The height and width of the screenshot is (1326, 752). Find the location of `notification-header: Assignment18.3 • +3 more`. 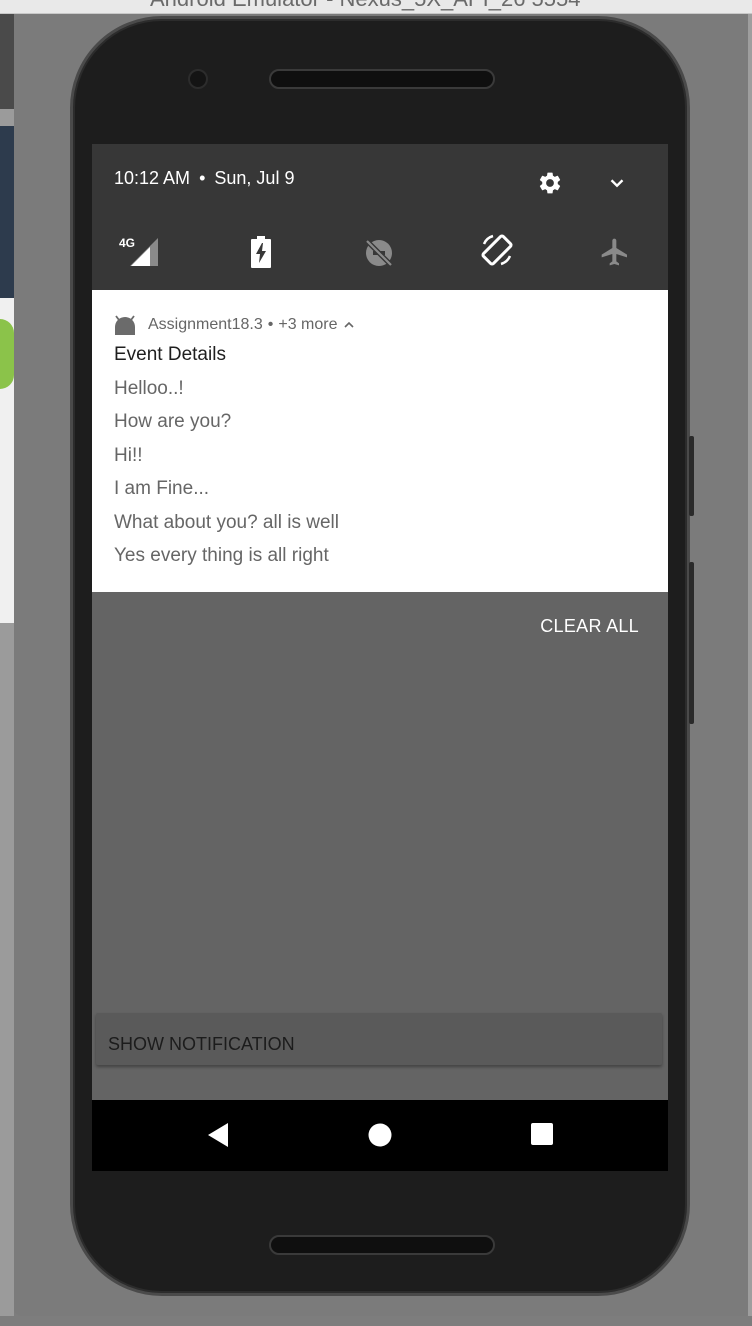

notification-header: Assignment18.3 • +3 more is located at coordinates (234, 325).